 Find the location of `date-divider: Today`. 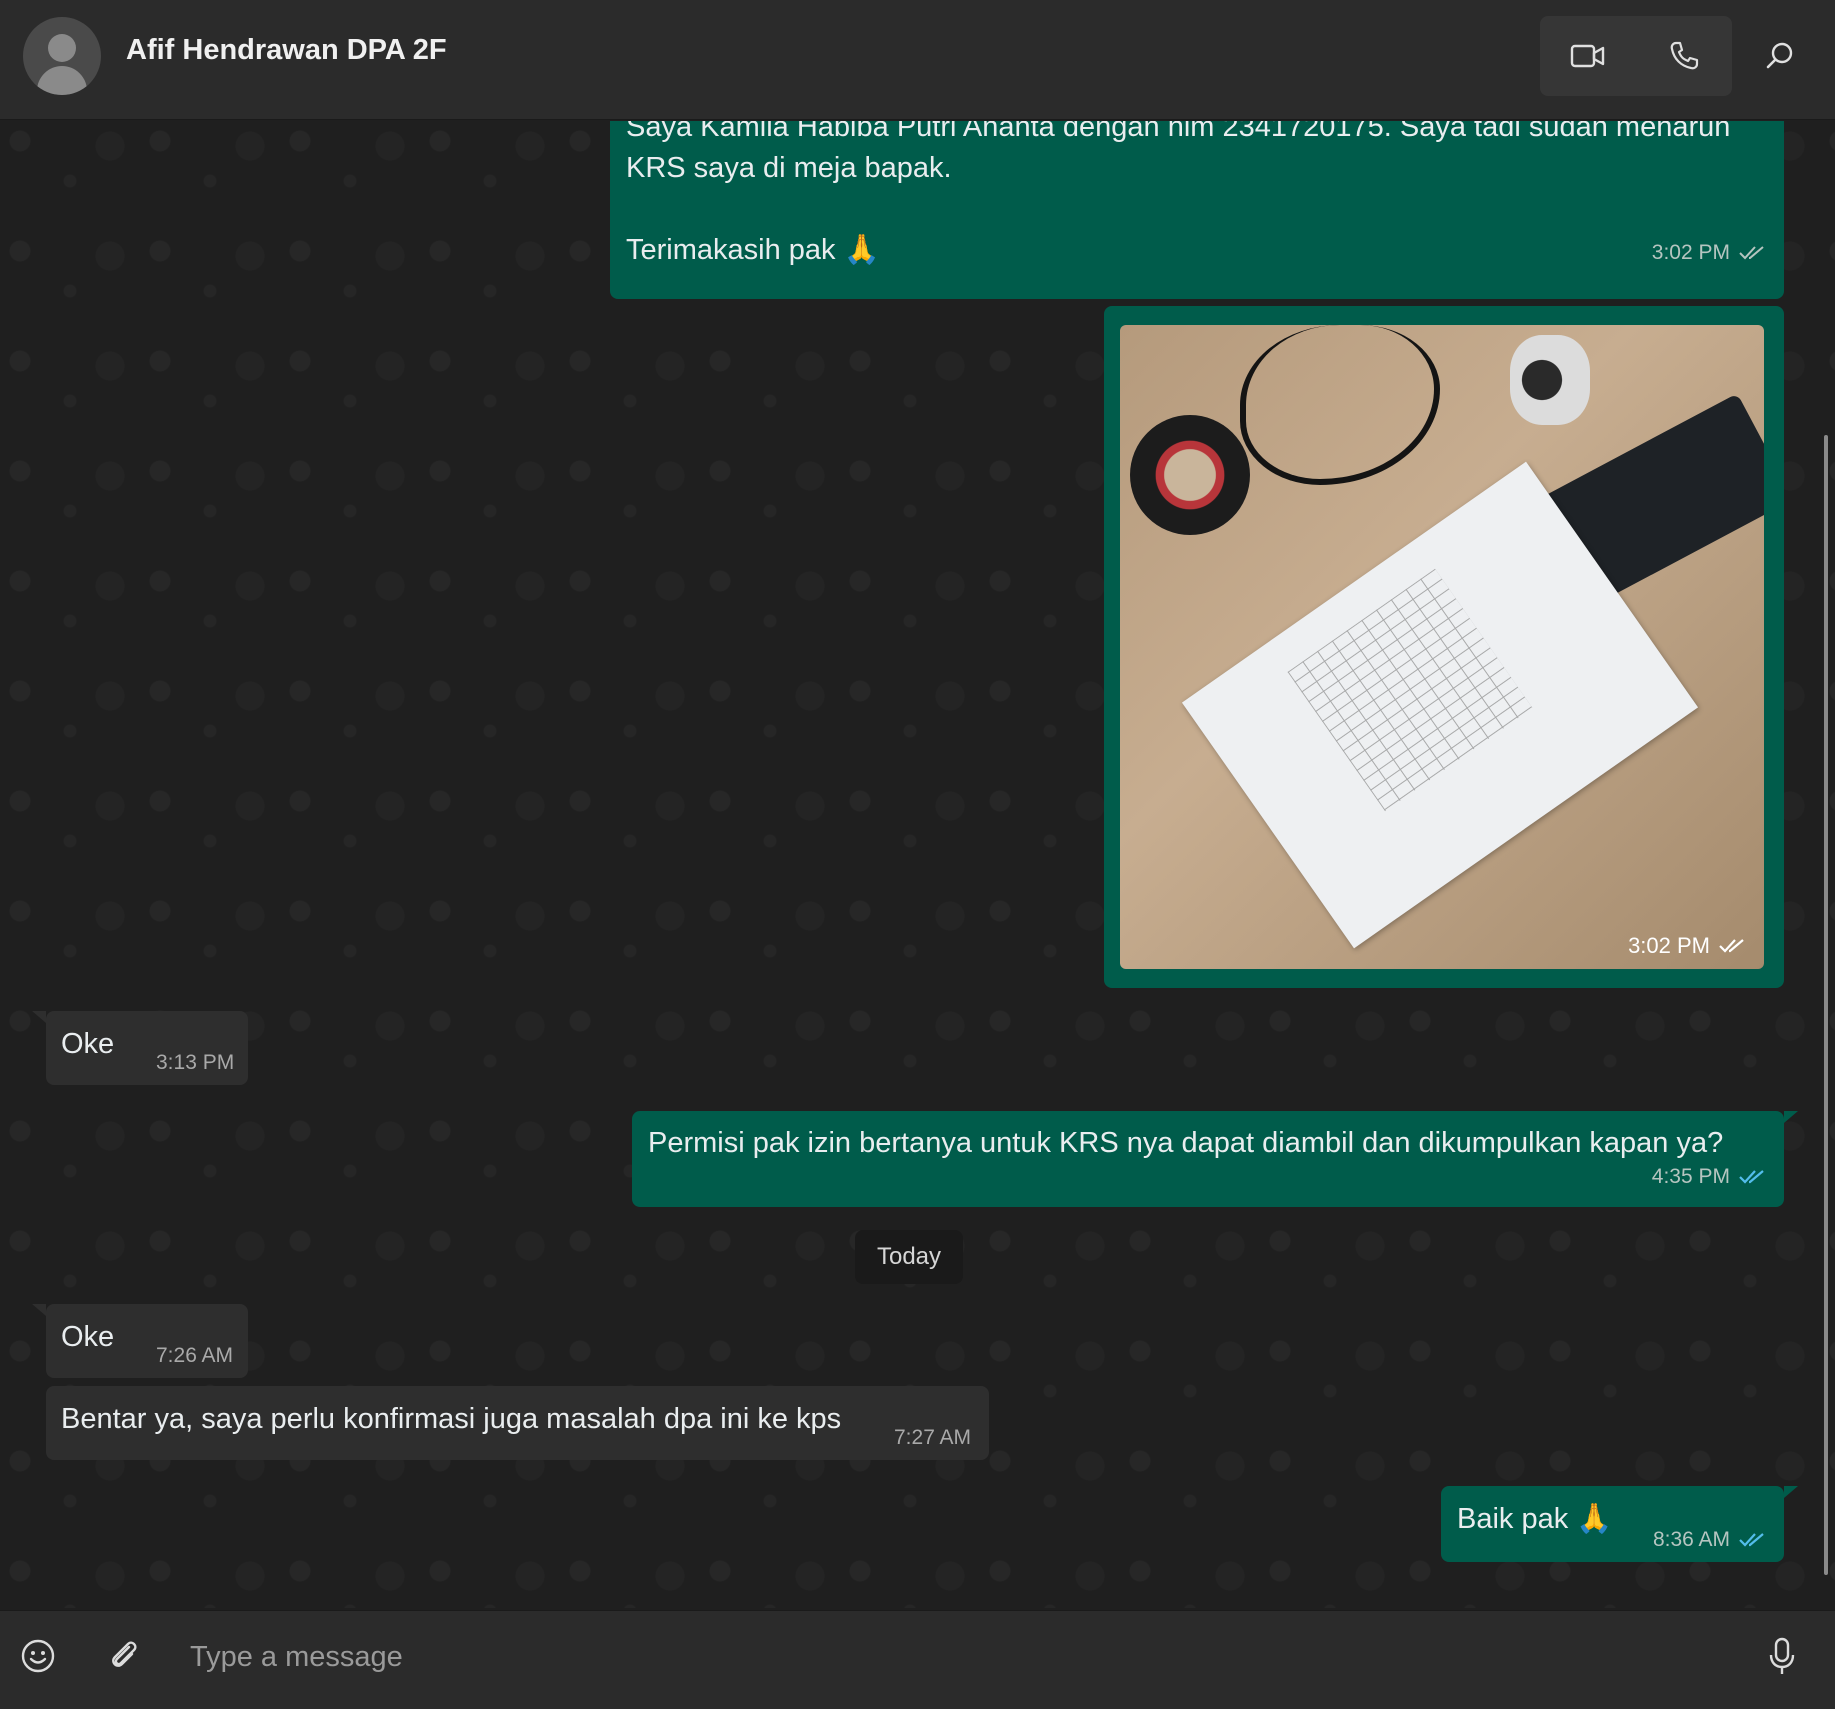

date-divider: Today is located at coordinates (909, 1257).